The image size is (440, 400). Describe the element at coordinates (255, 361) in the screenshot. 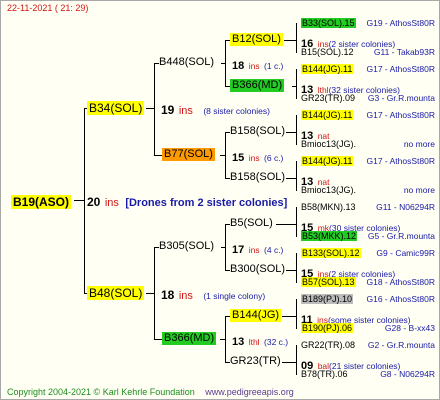

I see `gen3-node: GR23(TR)` at that location.